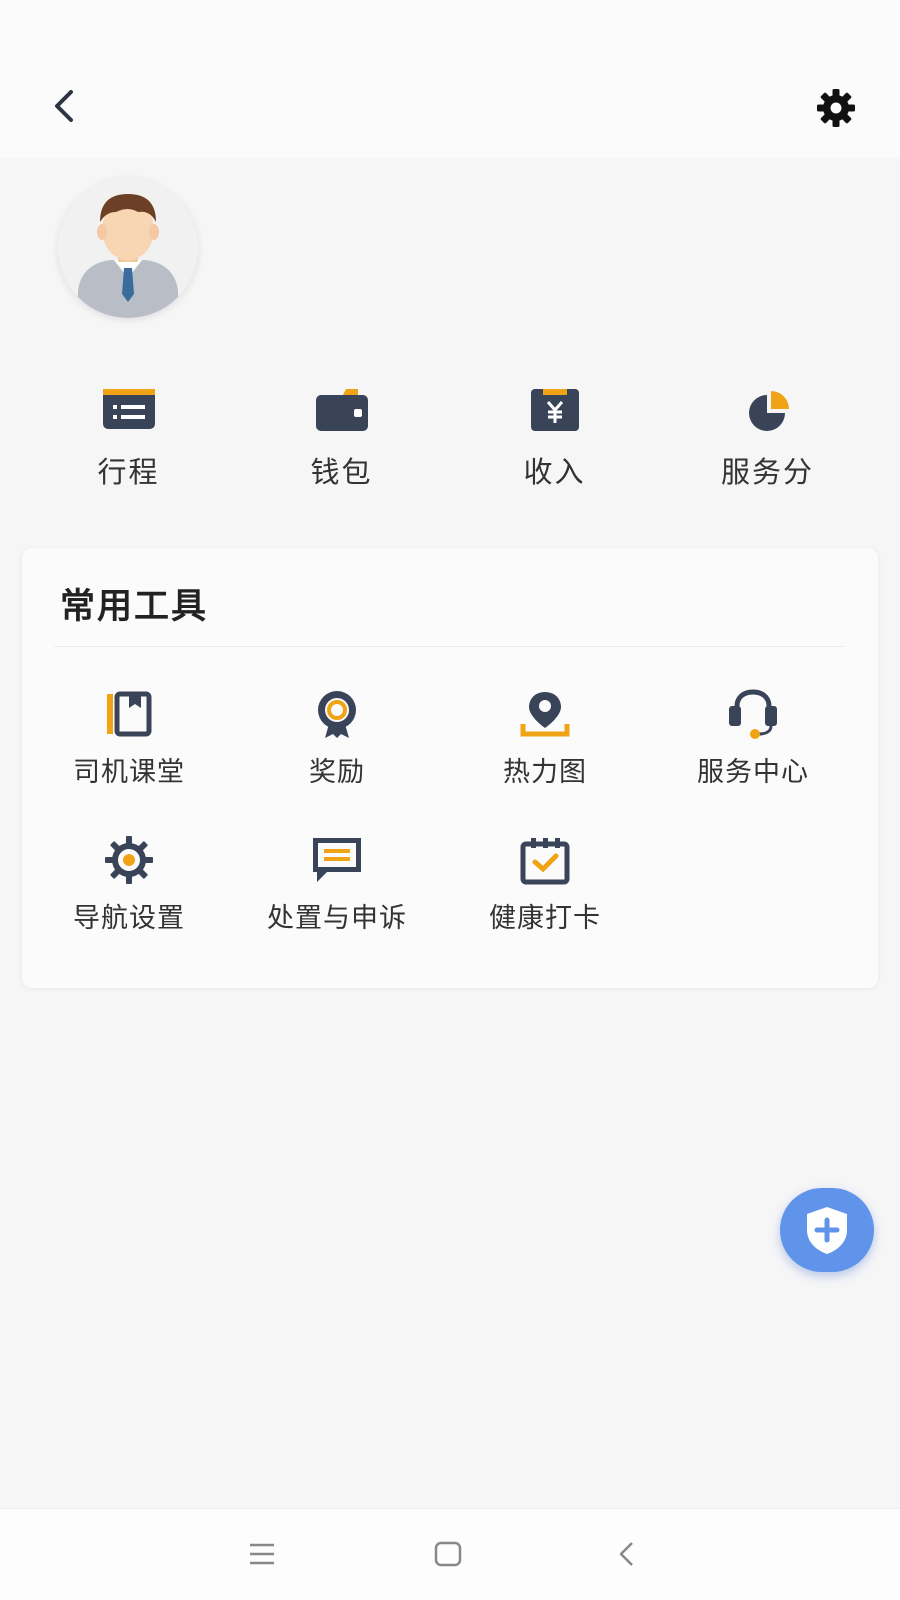 This screenshot has width=900, height=1600. Describe the element at coordinates (337, 743) in the screenshot. I see `tool-rewards: 奖励` at that location.